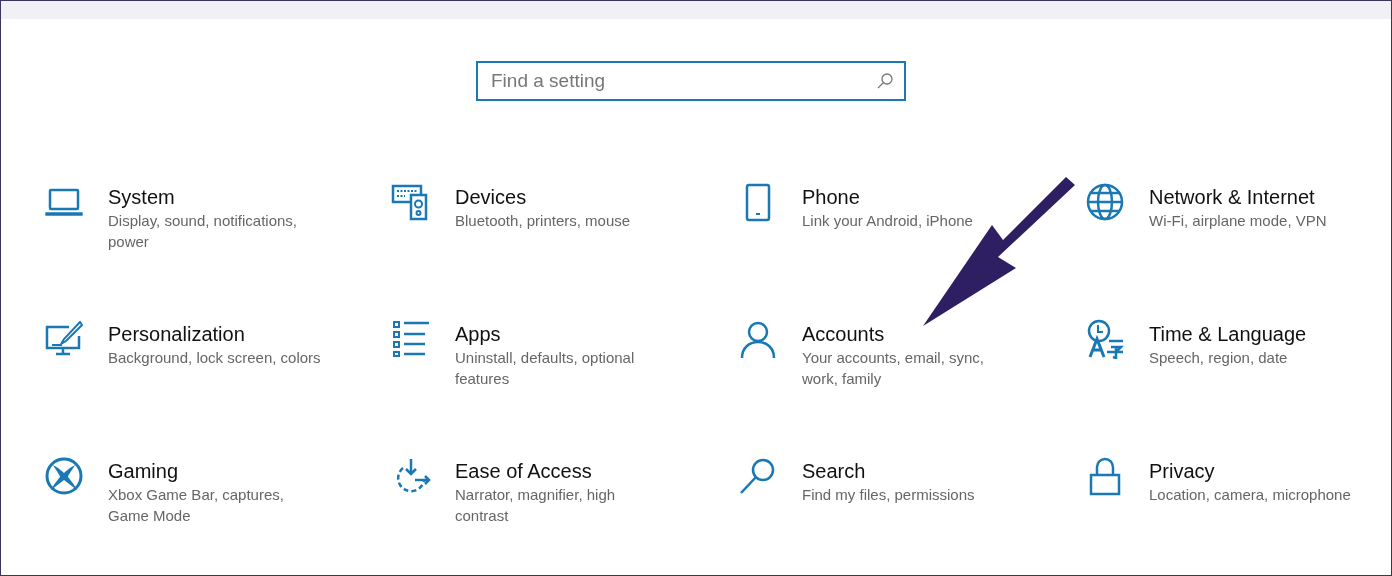 Image resolution: width=1392 pixels, height=576 pixels. What do you see at coordinates (1105, 339) in the screenshot?
I see `clock-language-icon` at bounding box center [1105, 339].